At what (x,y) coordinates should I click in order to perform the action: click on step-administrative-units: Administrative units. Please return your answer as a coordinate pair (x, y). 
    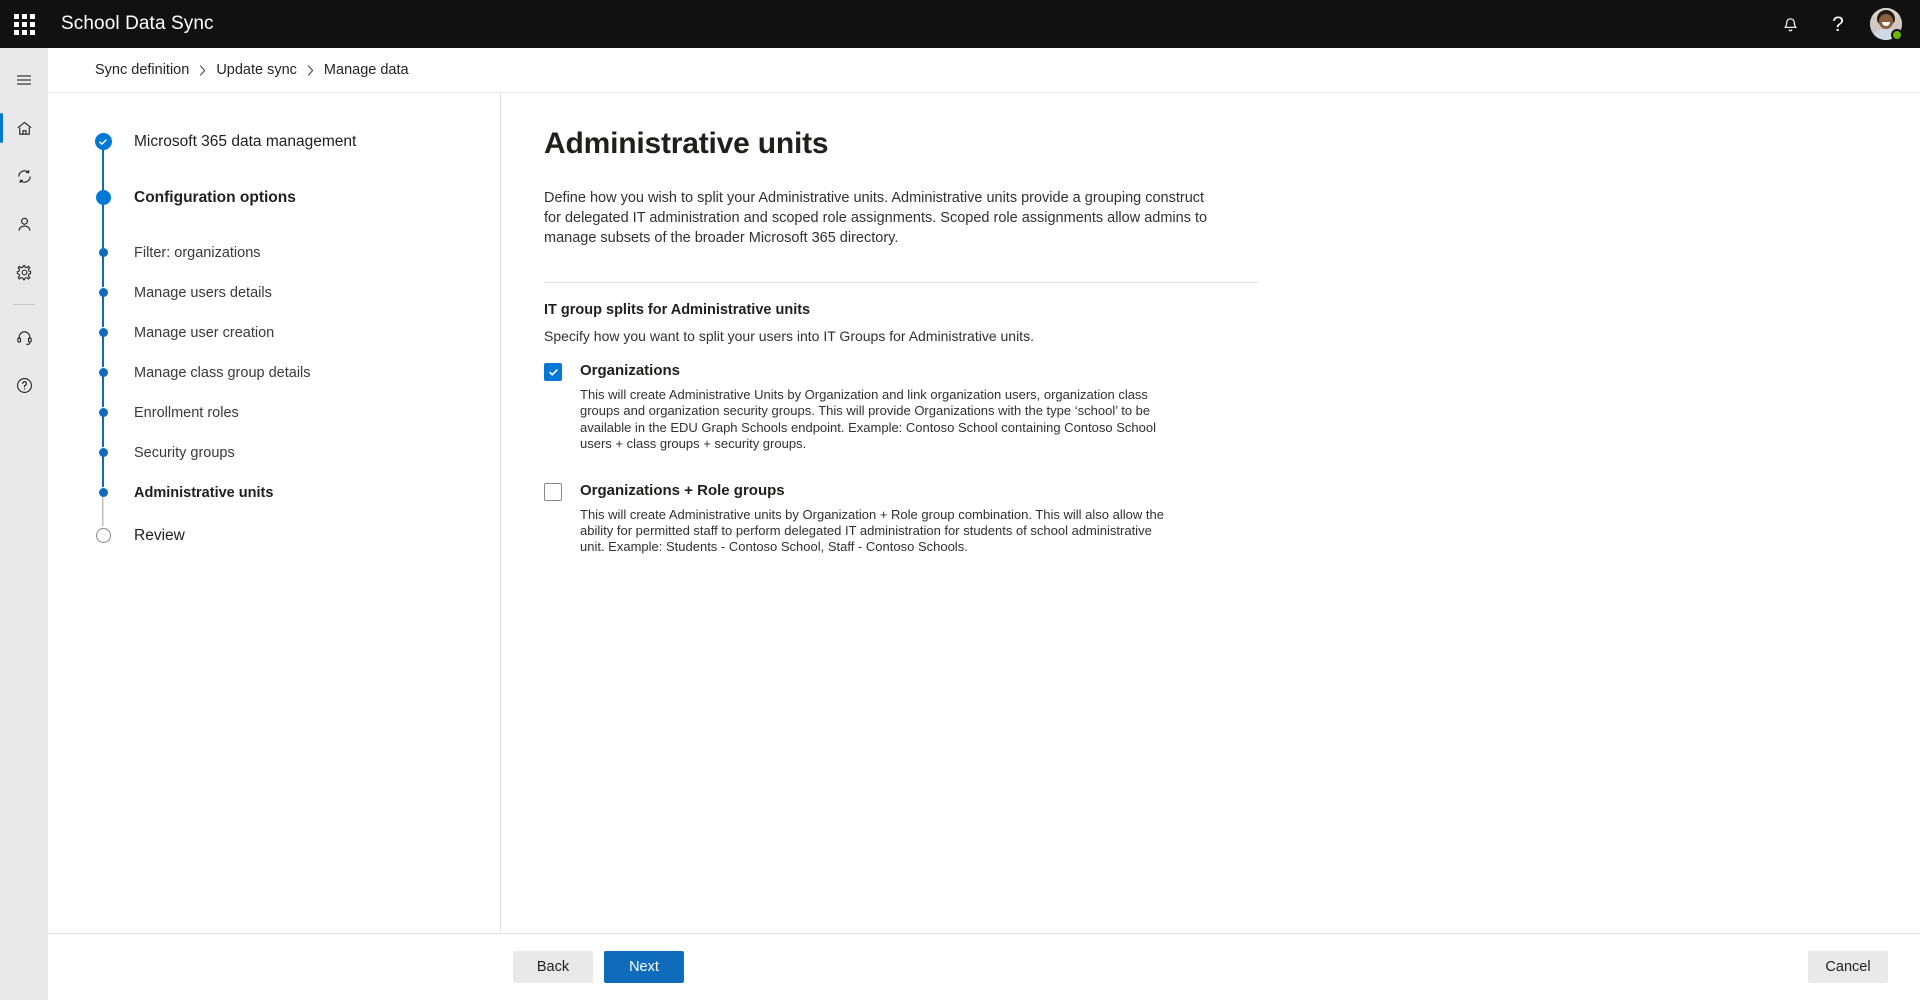
    Looking at the image, I should click on (296, 504).